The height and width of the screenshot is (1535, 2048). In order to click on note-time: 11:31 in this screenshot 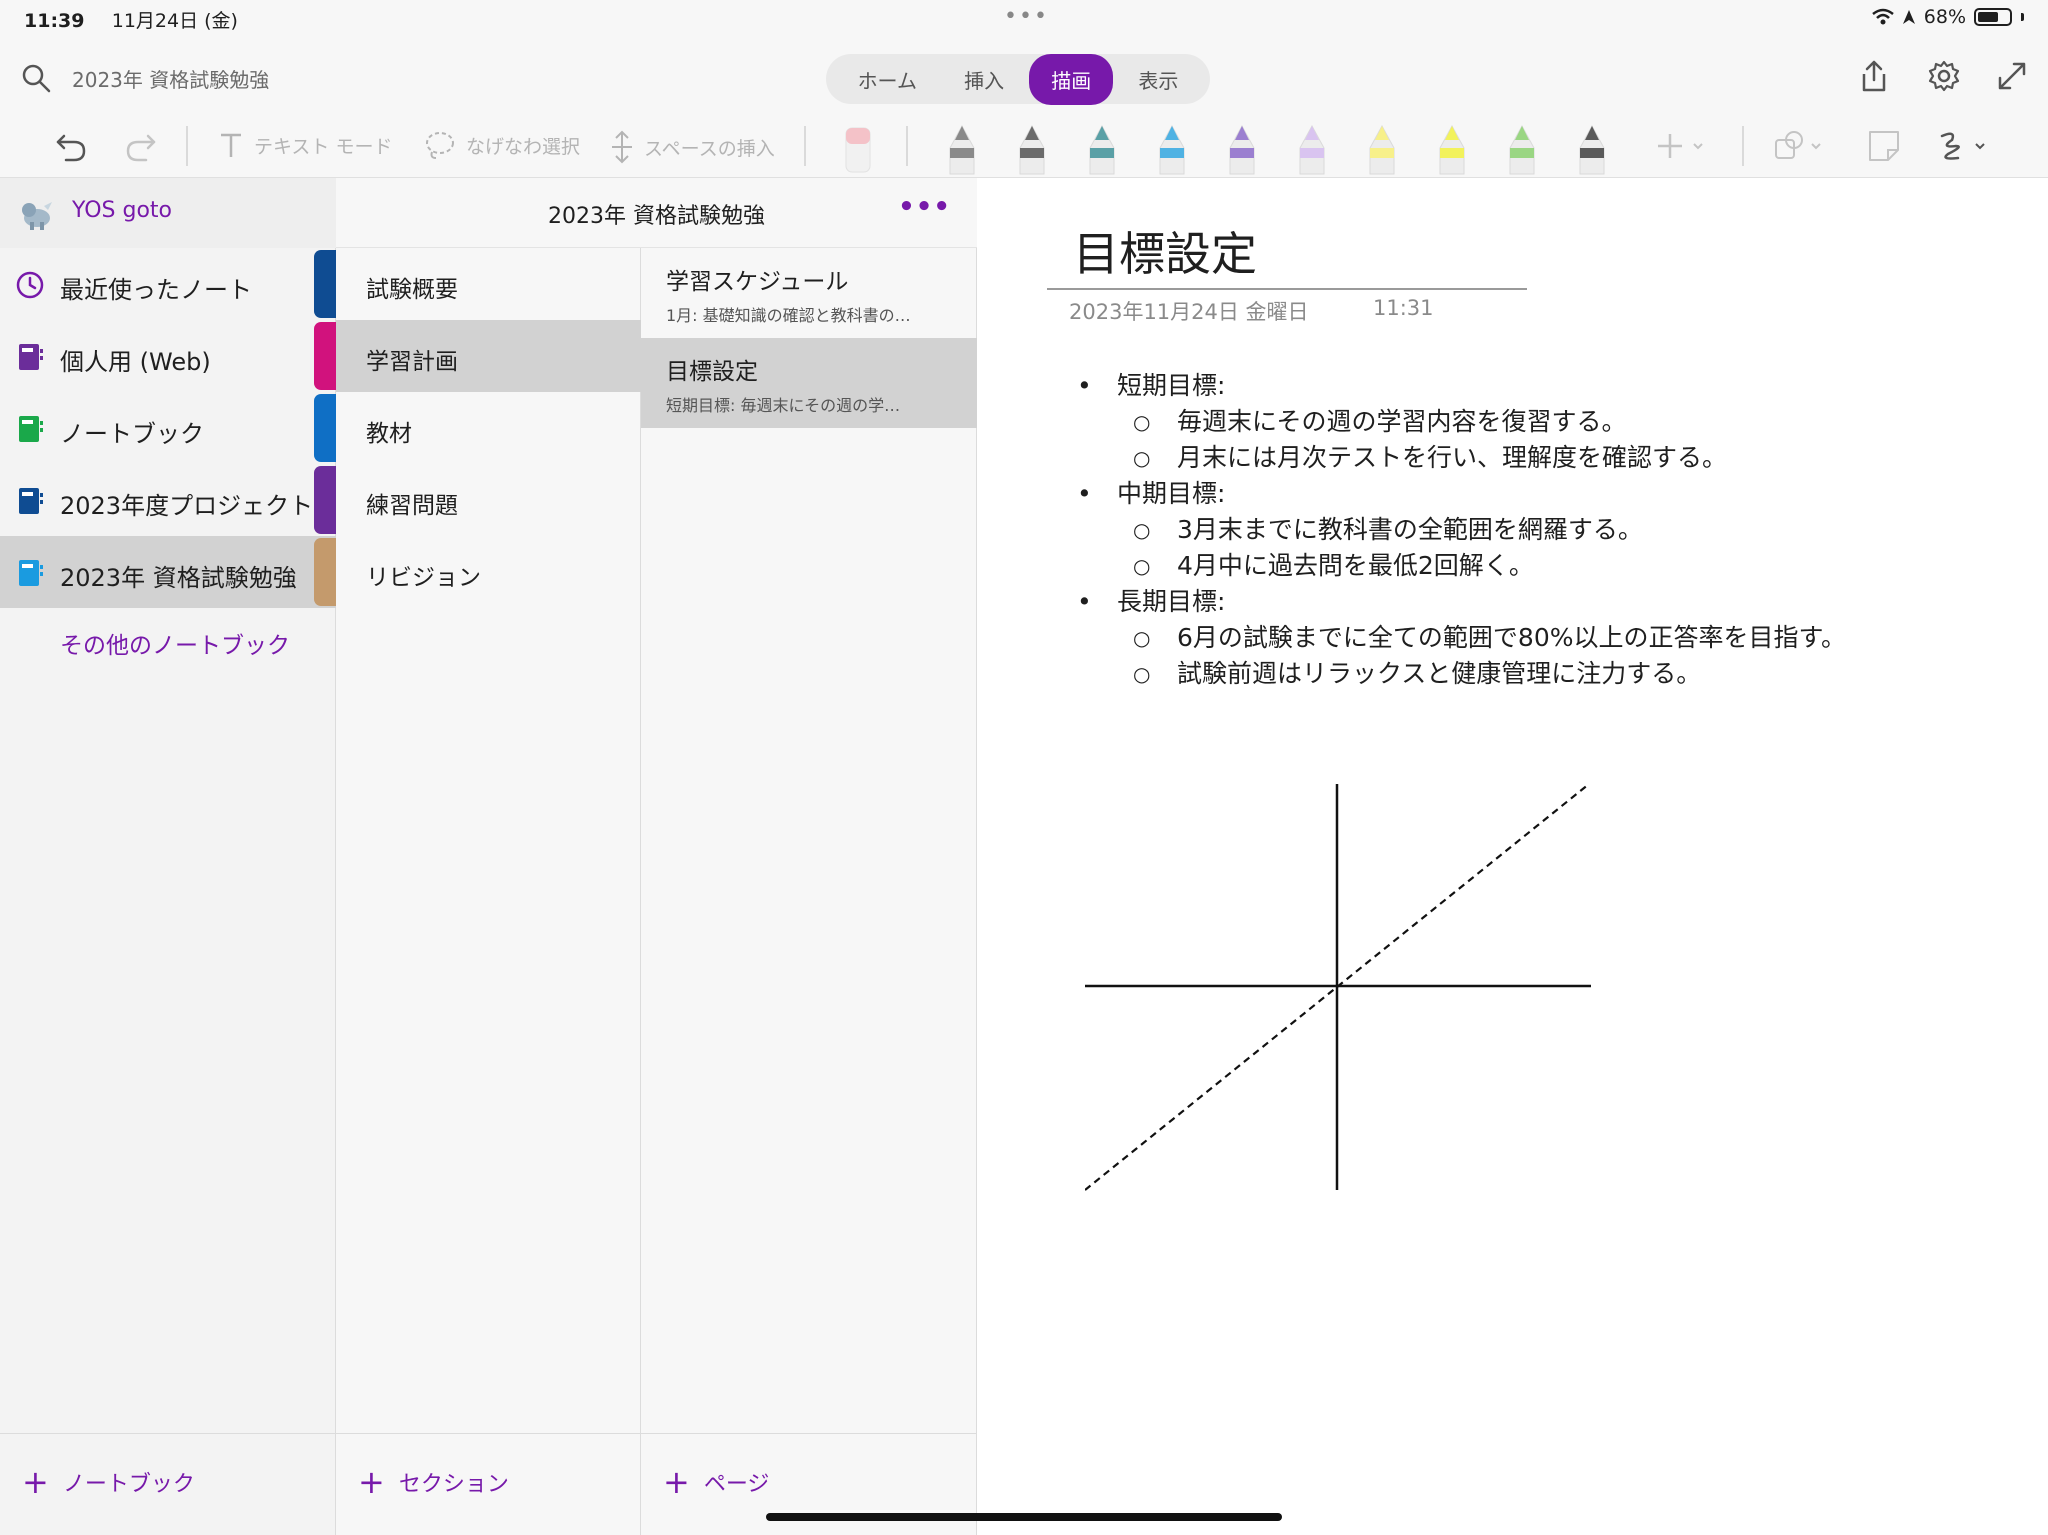, I will do `click(1403, 308)`.